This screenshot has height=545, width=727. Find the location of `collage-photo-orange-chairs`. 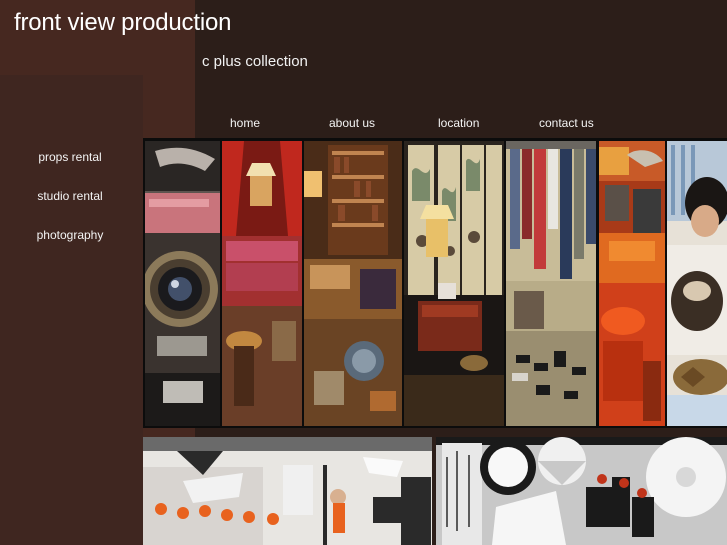

collage-photo-orange-chairs is located at coordinates (632, 283).